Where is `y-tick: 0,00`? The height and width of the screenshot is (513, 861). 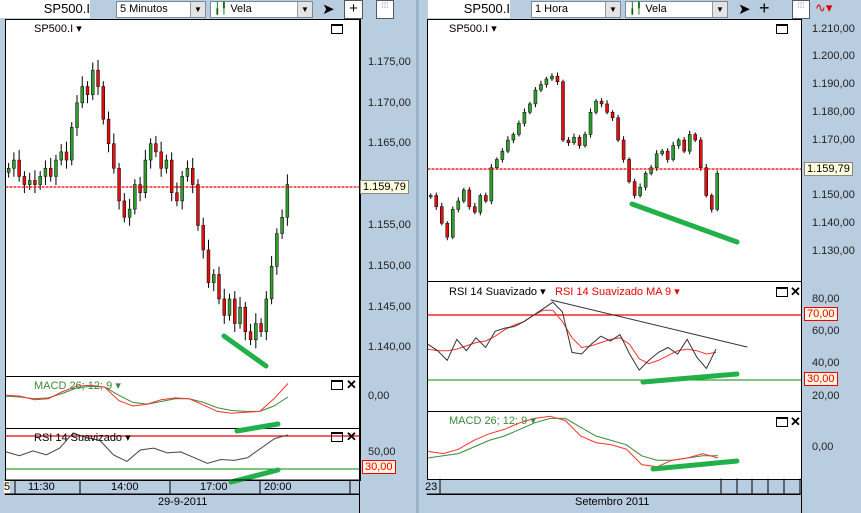
y-tick: 0,00 is located at coordinates (379, 396).